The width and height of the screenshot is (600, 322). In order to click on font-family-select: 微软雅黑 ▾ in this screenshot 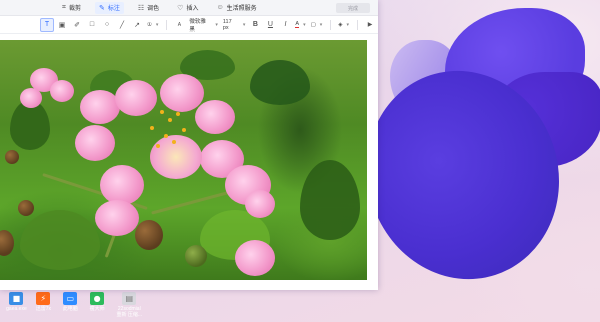, I will do `click(203, 25)`.